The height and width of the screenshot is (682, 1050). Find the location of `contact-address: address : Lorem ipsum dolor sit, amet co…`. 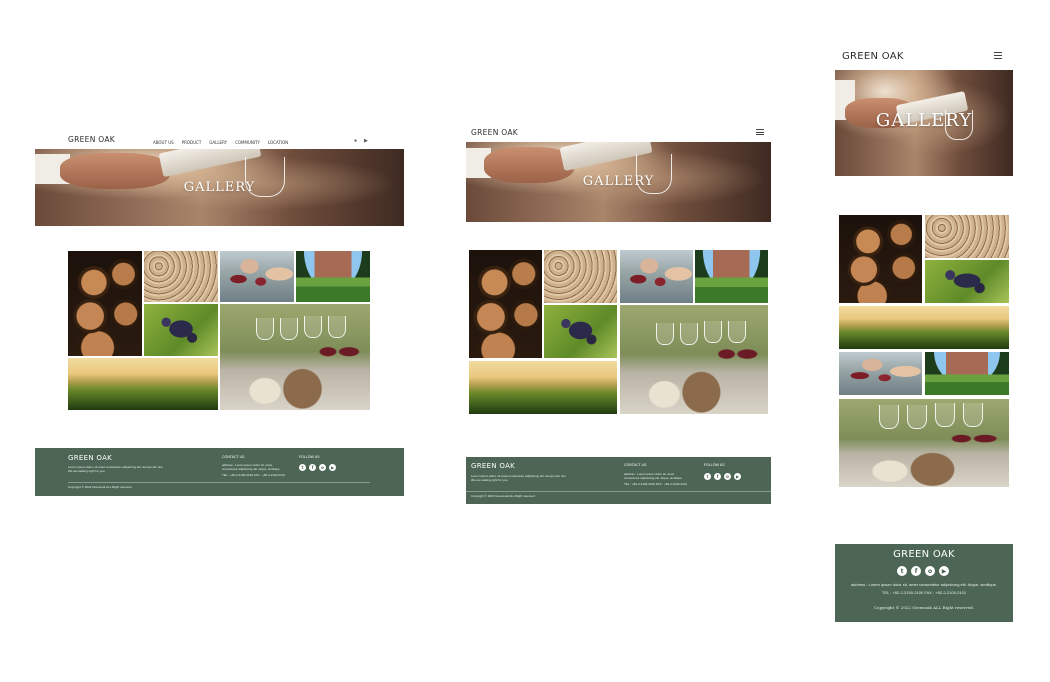

contact-address: address : Lorem ipsum dolor sit, amet co… is located at coordinates (924, 584).